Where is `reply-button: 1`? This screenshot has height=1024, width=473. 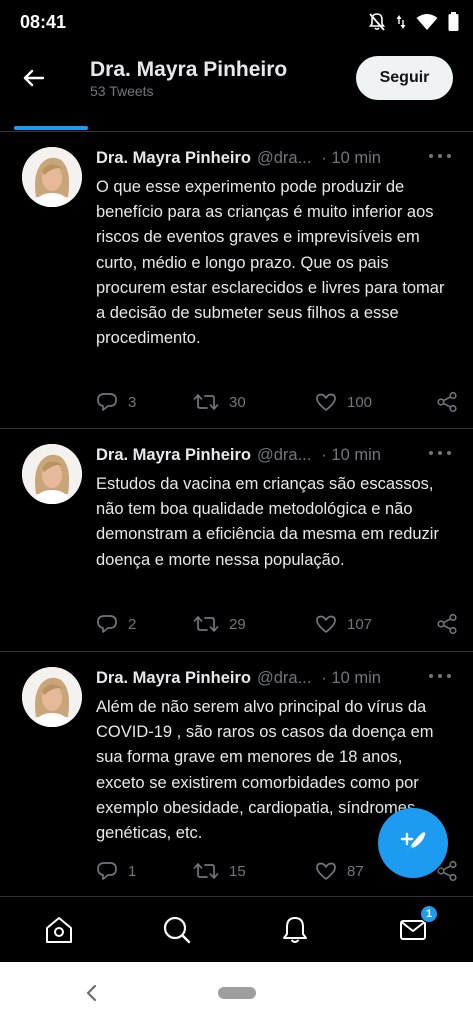
reply-button: 1 is located at coordinates (144, 871).